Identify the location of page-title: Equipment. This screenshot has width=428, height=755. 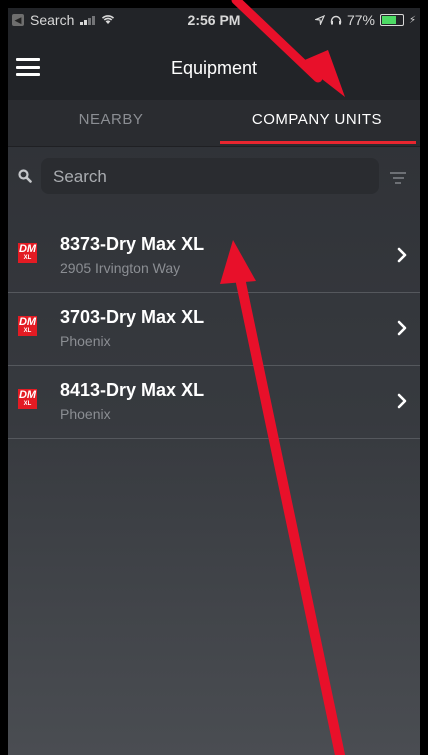
(214, 68).